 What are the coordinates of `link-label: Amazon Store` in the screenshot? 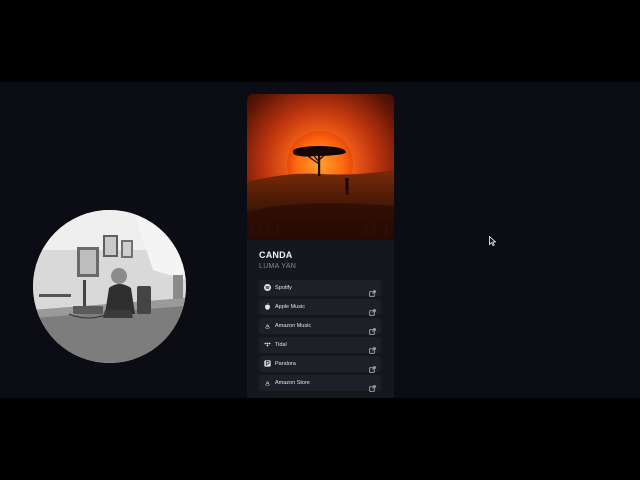 It's located at (292, 382).